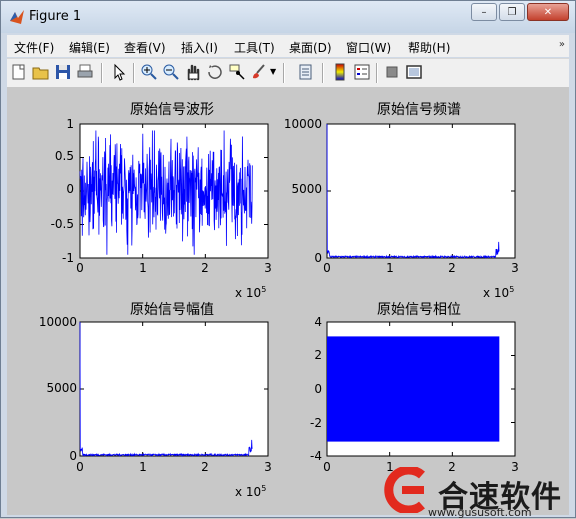 This screenshot has width=576, height=519. Describe the element at coordinates (316, 423) in the screenshot. I see `y-tick-label: -2` at that location.